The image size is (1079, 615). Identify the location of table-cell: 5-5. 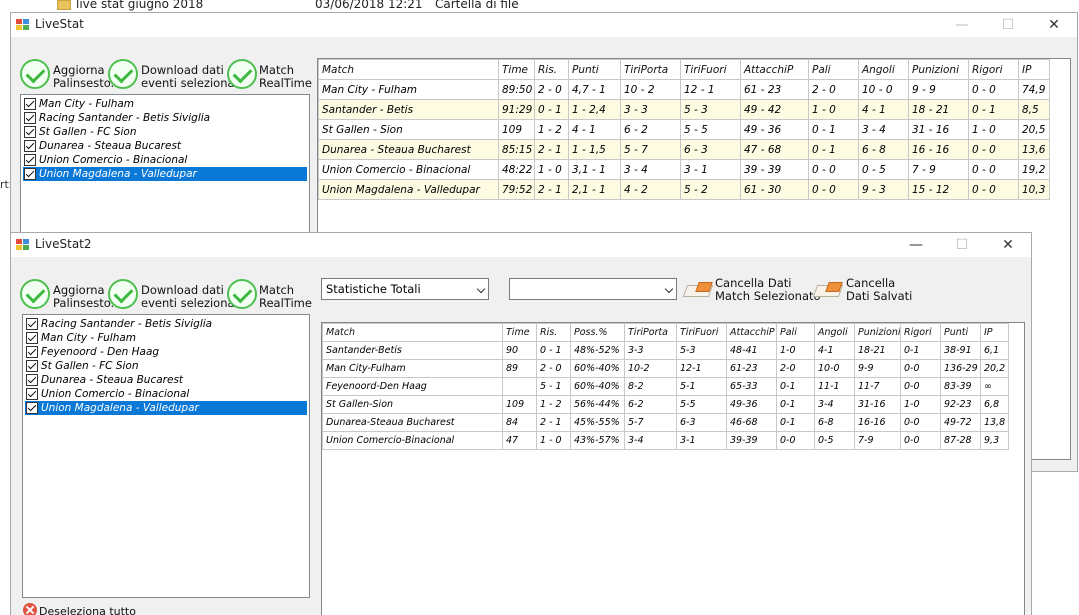
(701, 404).